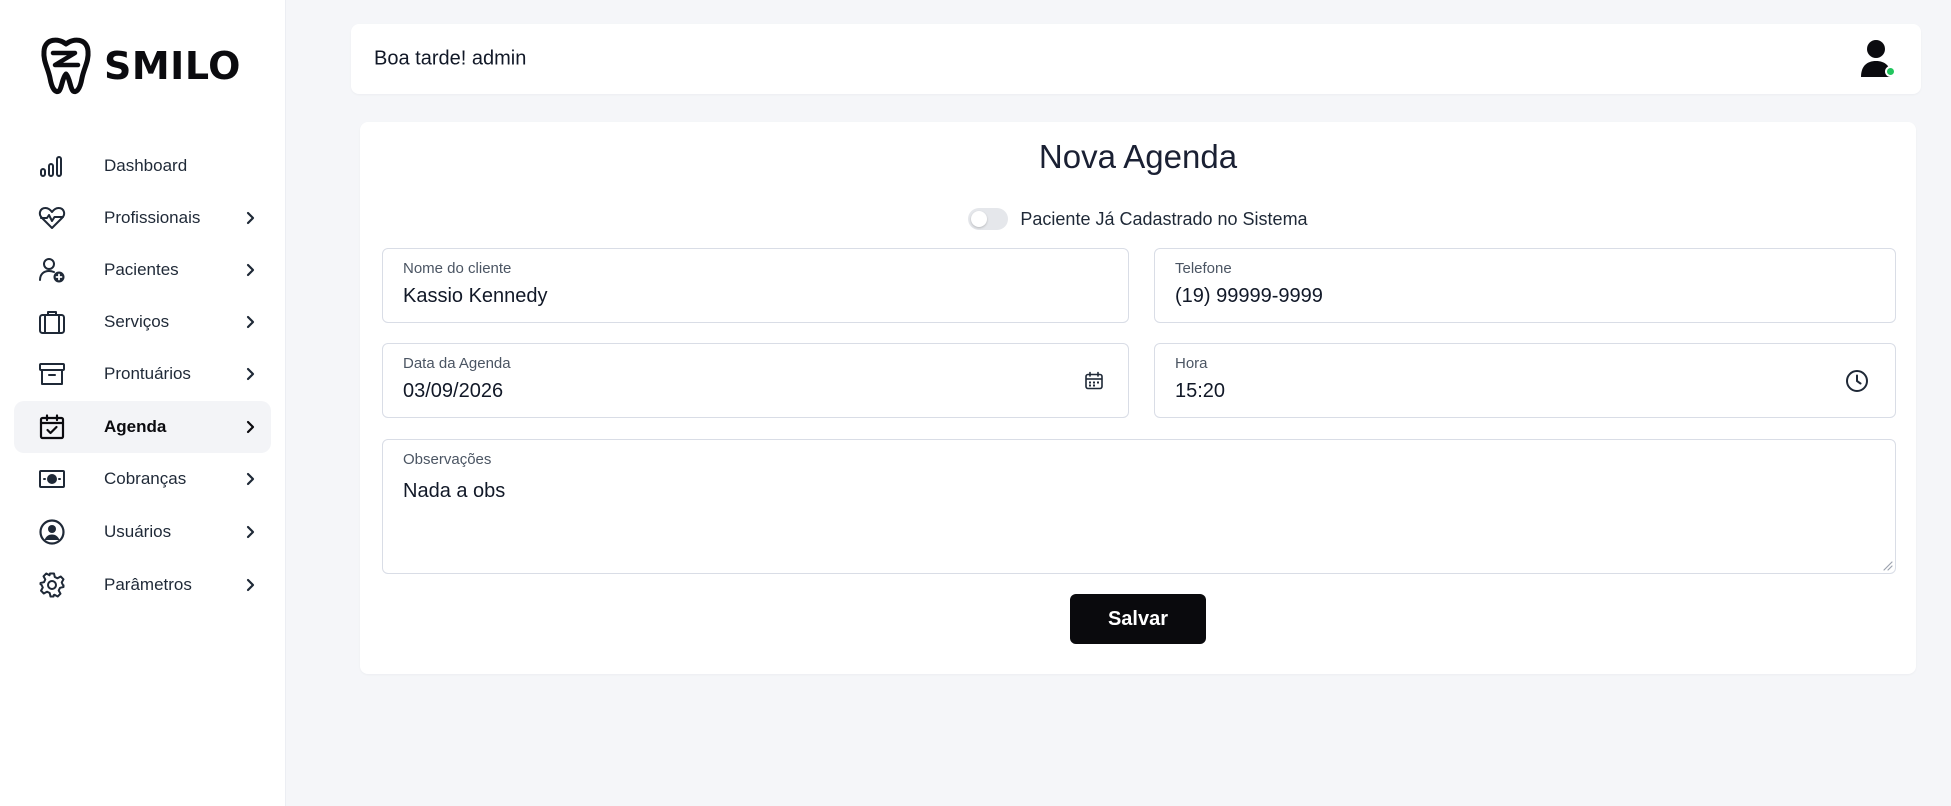 This screenshot has height=806, width=1951. I want to click on bar-chart-icon, so click(52, 166).